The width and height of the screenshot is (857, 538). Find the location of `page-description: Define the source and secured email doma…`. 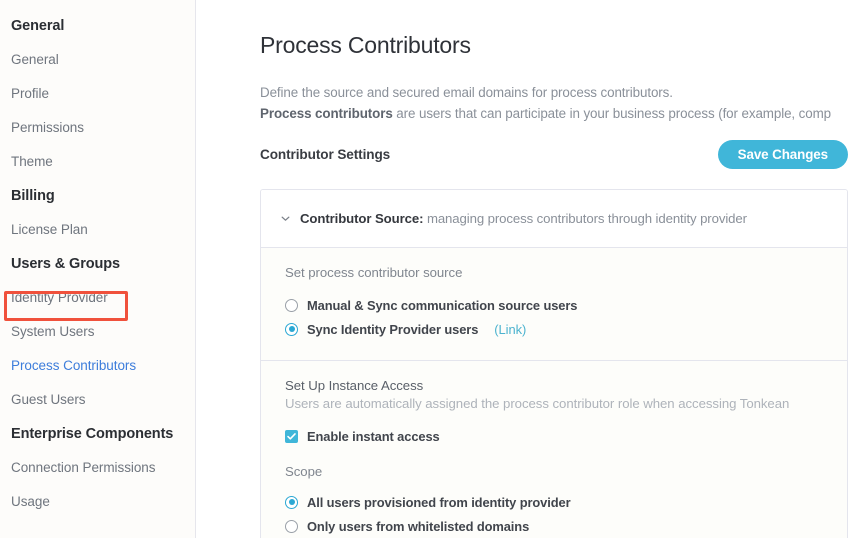

page-description: Define the source and secured email doma… is located at coordinates (558, 103).